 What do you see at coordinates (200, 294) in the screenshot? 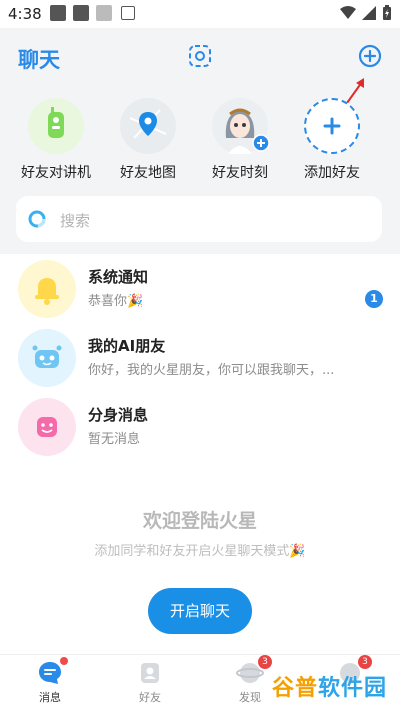
I see `chat-item-system: 系统通知 恭喜你🎉 1` at bounding box center [200, 294].